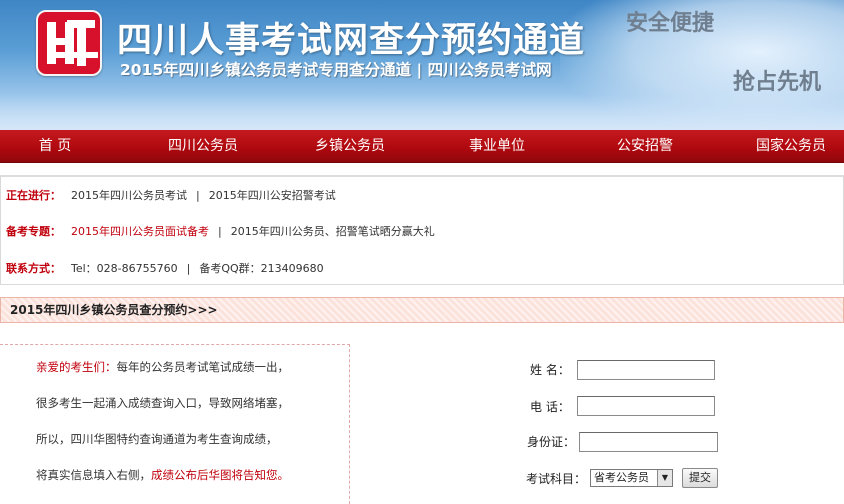 The image size is (844, 504). I want to click on site-subtitle: 2015年四川乡镇公务员考试专用查分通道 | 四川公务员考试网, so click(336, 70).